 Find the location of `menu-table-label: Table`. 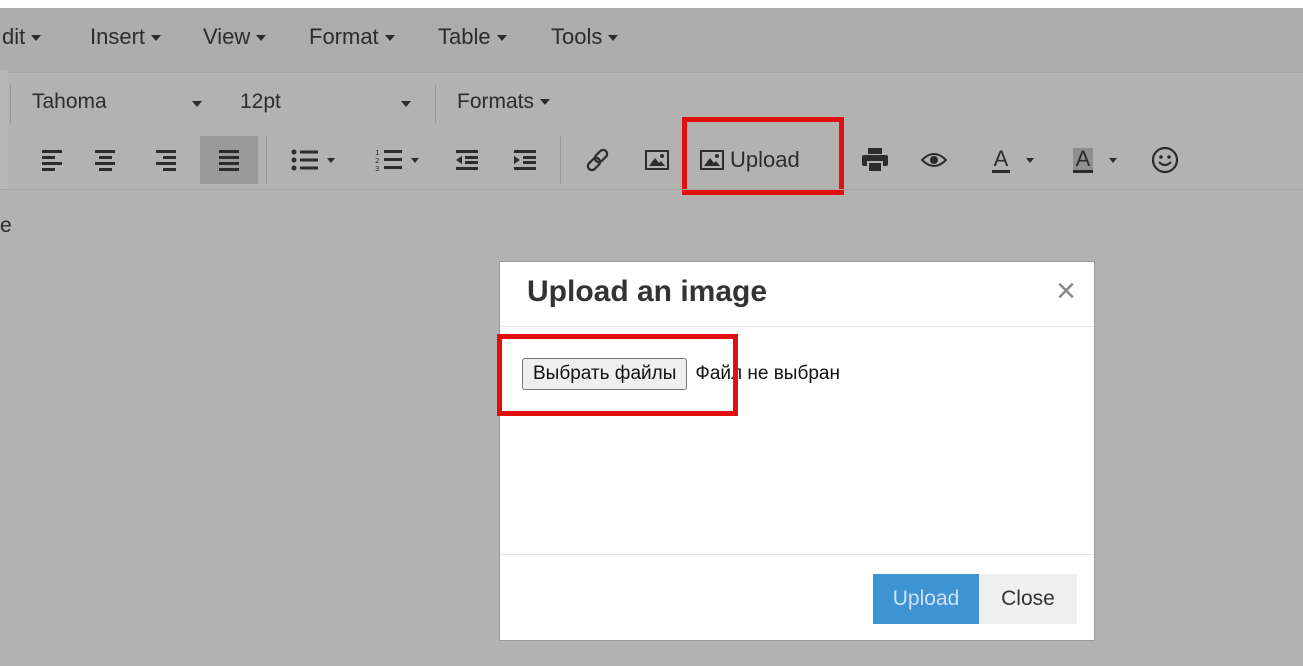

menu-table-label: Table is located at coordinates (464, 36).